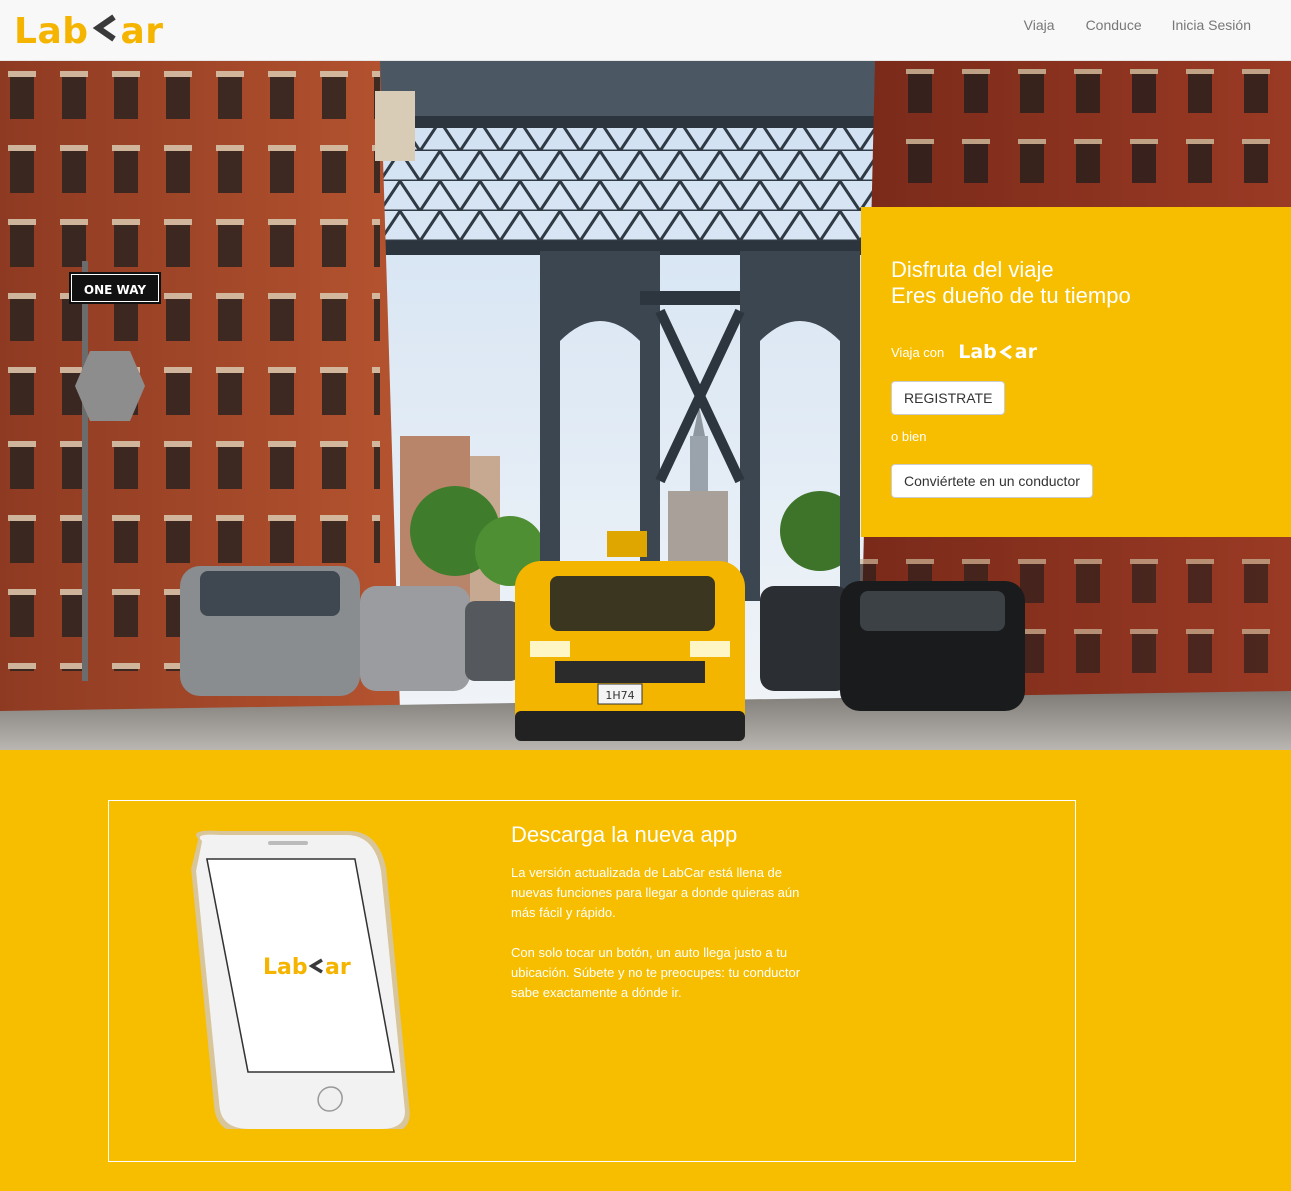  Describe the element at coordinates (1025, 352) in the screenshot. I see `mini-logo-right: ar` at that location.